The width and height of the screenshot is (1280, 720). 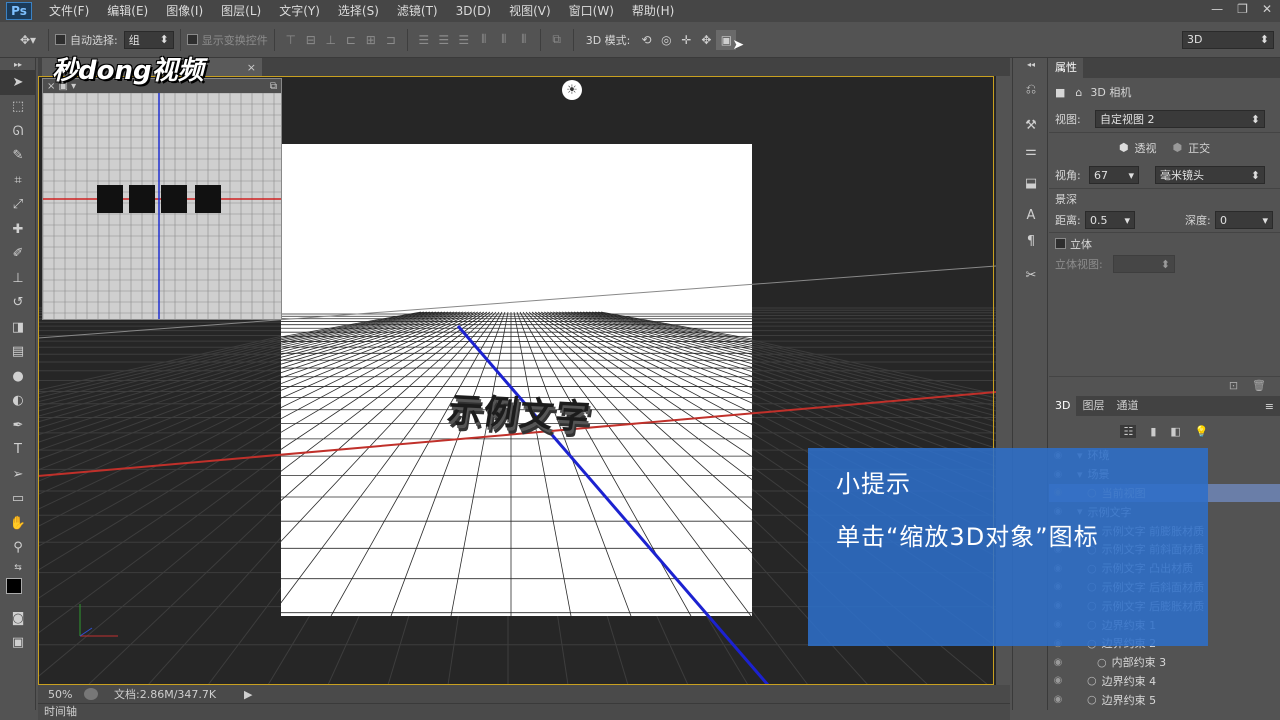 What do you see at coordinates (18, 568) in the screenshot?
I see `swap-colors-icon: ⇆` at bounding box center [18, 568].